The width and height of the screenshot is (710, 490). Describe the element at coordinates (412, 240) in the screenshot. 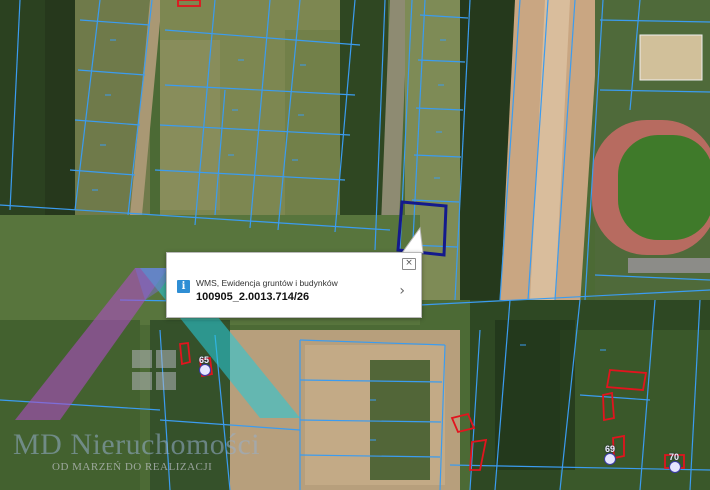

I see `popup-pointer` at that location.